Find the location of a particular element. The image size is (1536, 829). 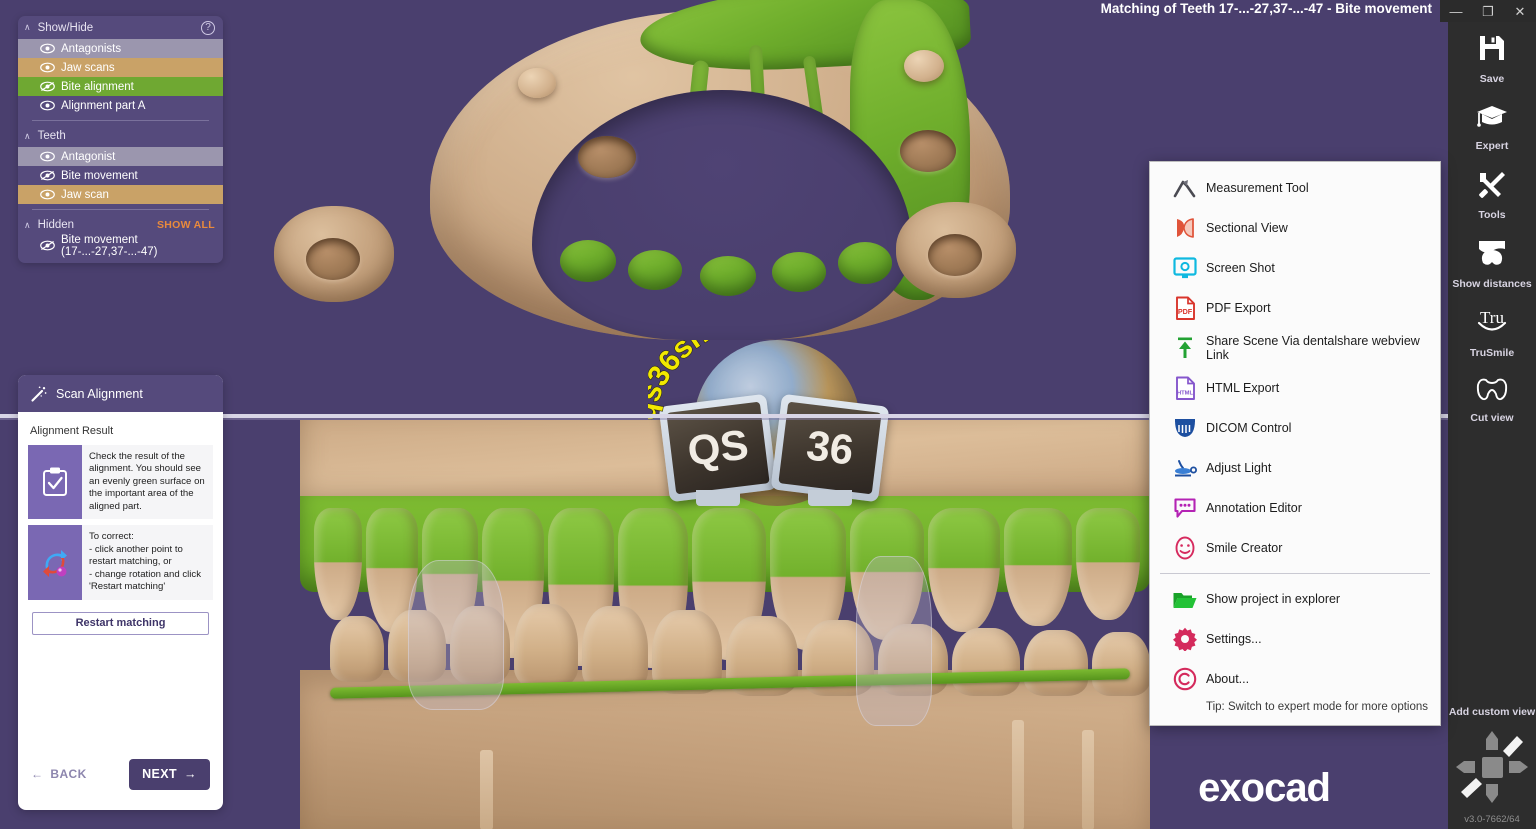

menu-item-smile-creator: Smile Creator is located at coordinates (1295, 548).